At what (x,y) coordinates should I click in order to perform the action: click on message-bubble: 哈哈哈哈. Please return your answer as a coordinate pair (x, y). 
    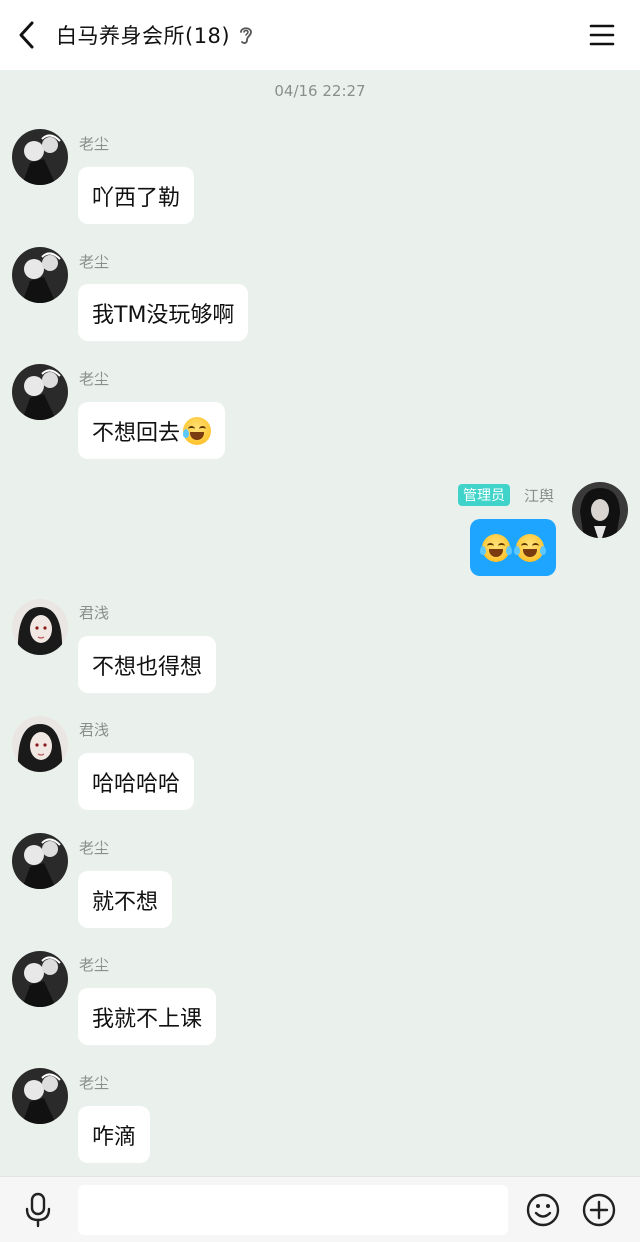
    Looking at the image, I should click on (136, 781).